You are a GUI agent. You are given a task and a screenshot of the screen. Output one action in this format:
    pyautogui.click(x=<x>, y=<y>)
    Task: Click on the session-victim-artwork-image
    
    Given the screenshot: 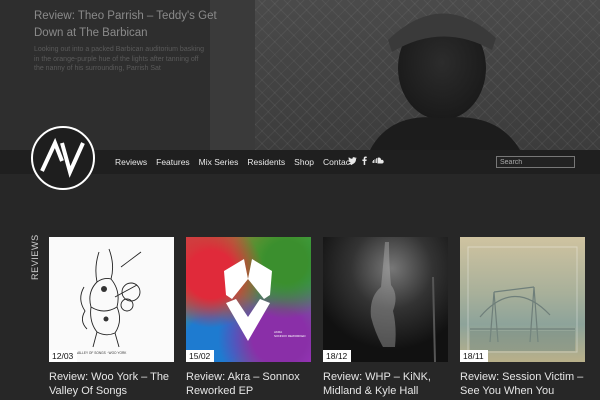 What is the action you would take?
    pyautogui.click(x=522, y=299)
    